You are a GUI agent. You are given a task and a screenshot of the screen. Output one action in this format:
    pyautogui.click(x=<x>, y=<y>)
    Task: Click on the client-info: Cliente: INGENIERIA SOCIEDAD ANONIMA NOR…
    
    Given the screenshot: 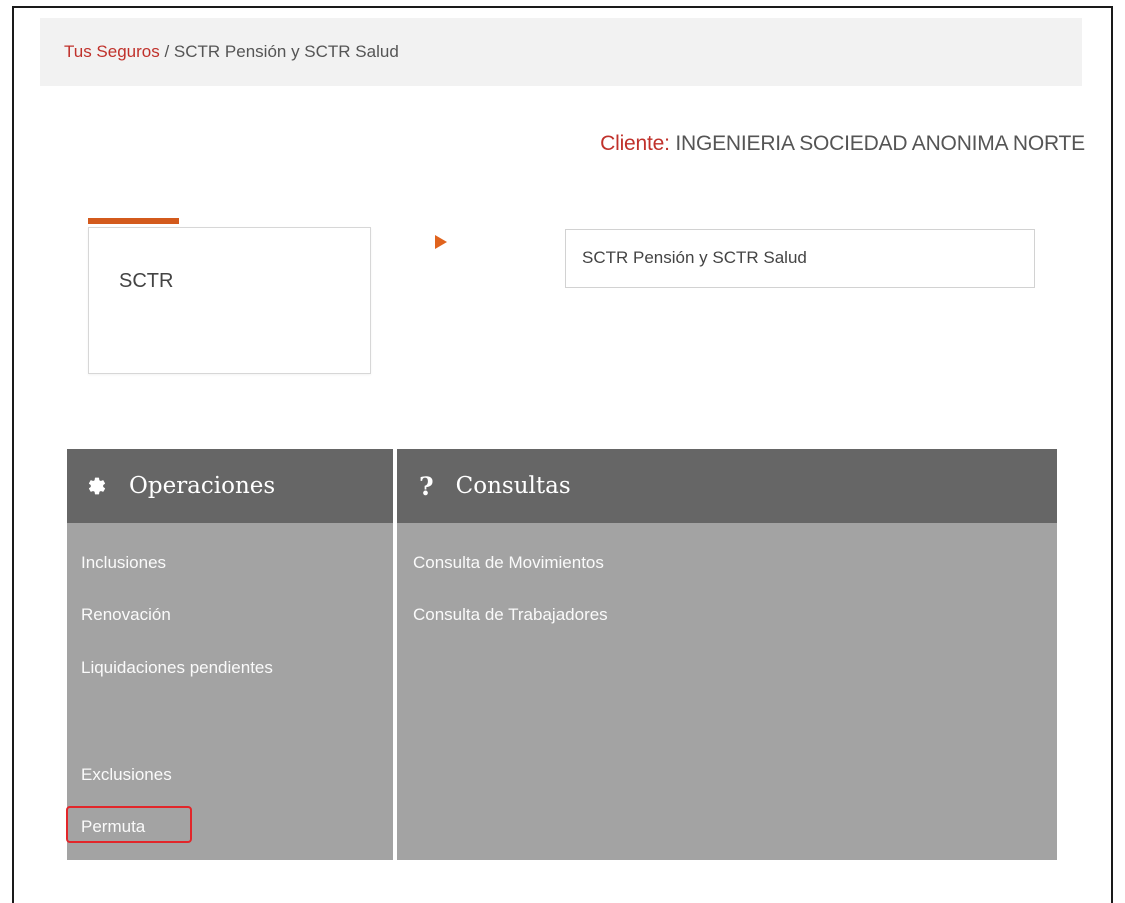 What is the action you would take?
    pyautogui.click(x=842, y=144)
    